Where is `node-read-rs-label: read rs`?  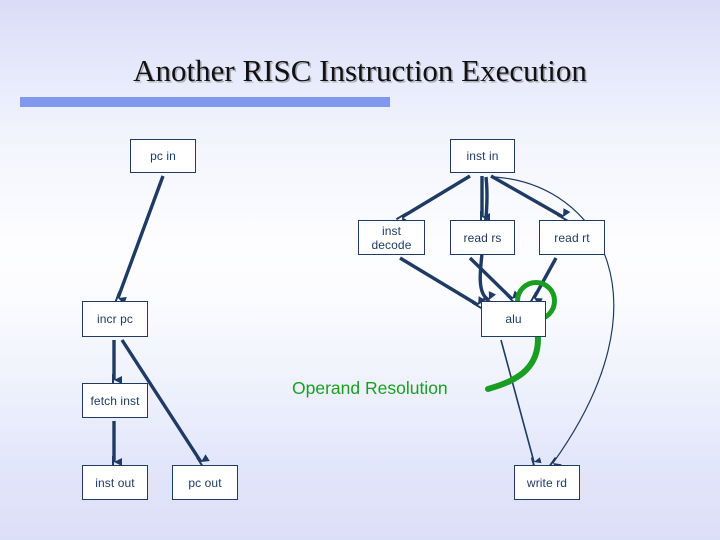
node-read-rs-label: read rs is located at coordinates (482, 237).